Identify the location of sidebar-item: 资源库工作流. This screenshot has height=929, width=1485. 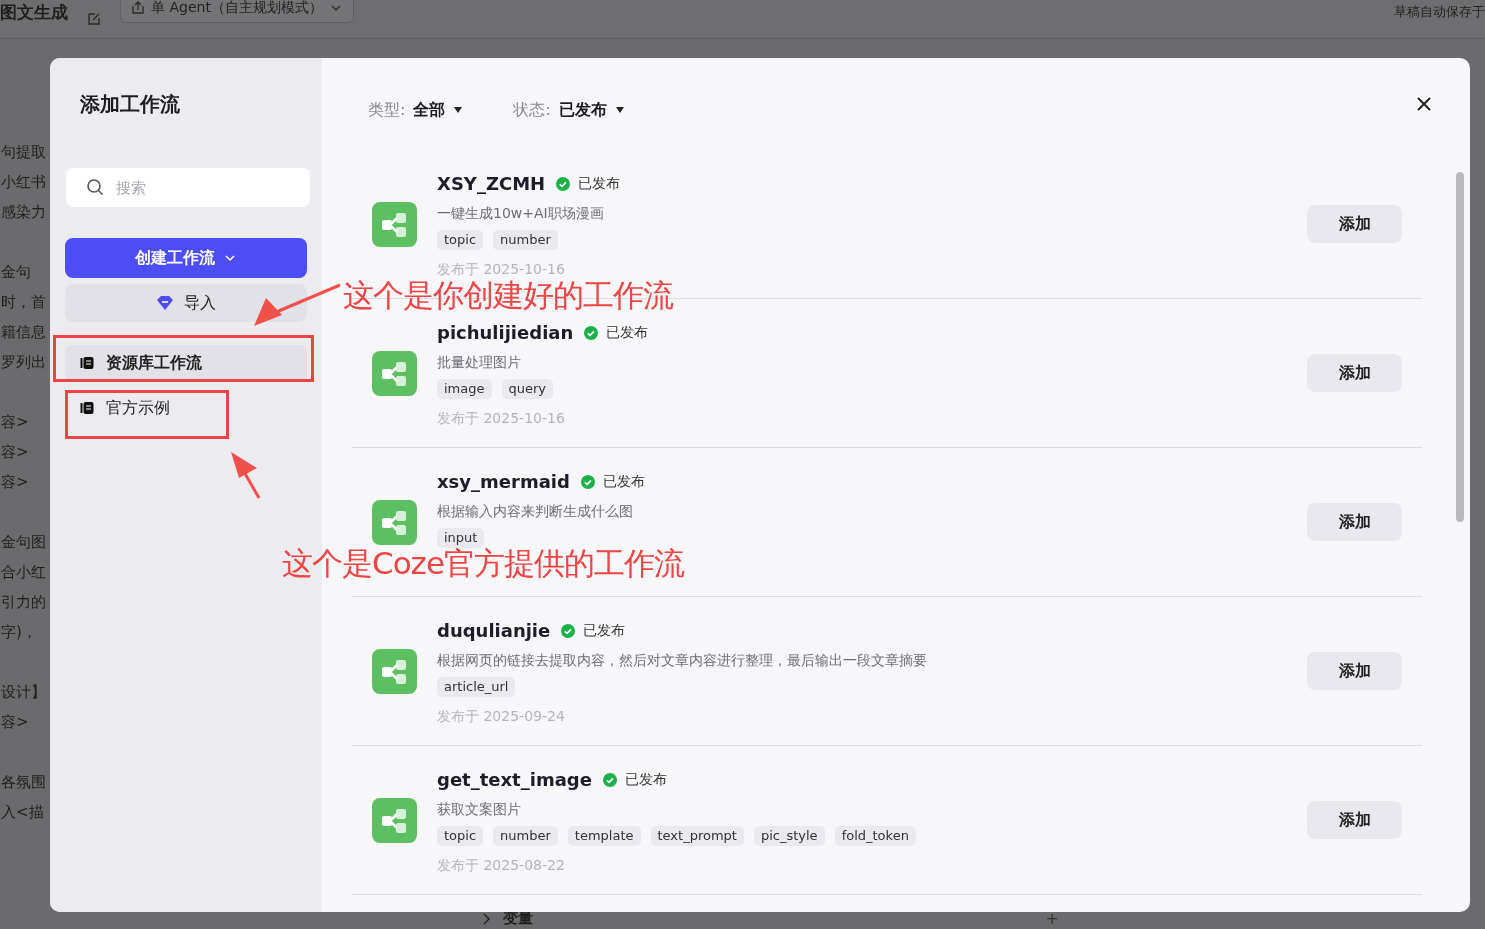
(186, 363).